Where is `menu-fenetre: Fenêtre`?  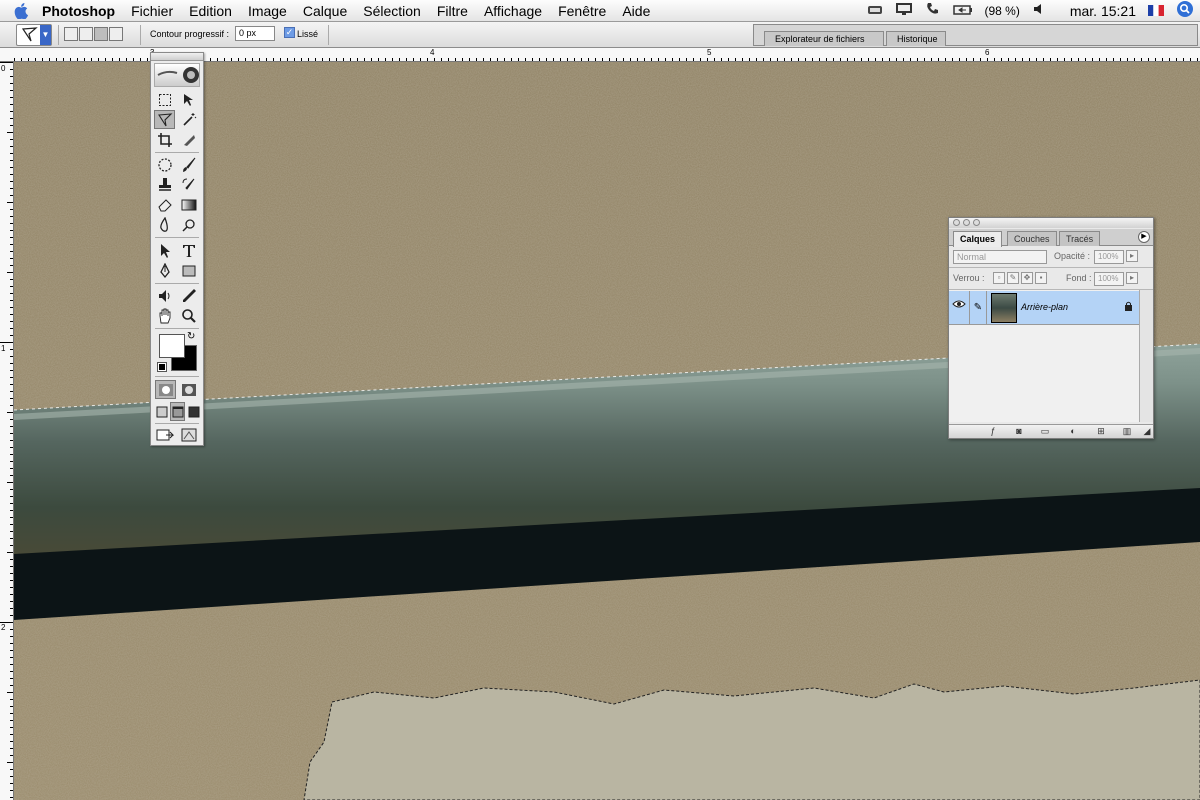 menu-fenetre: Fenêtre is located at coordinates (582, 11).